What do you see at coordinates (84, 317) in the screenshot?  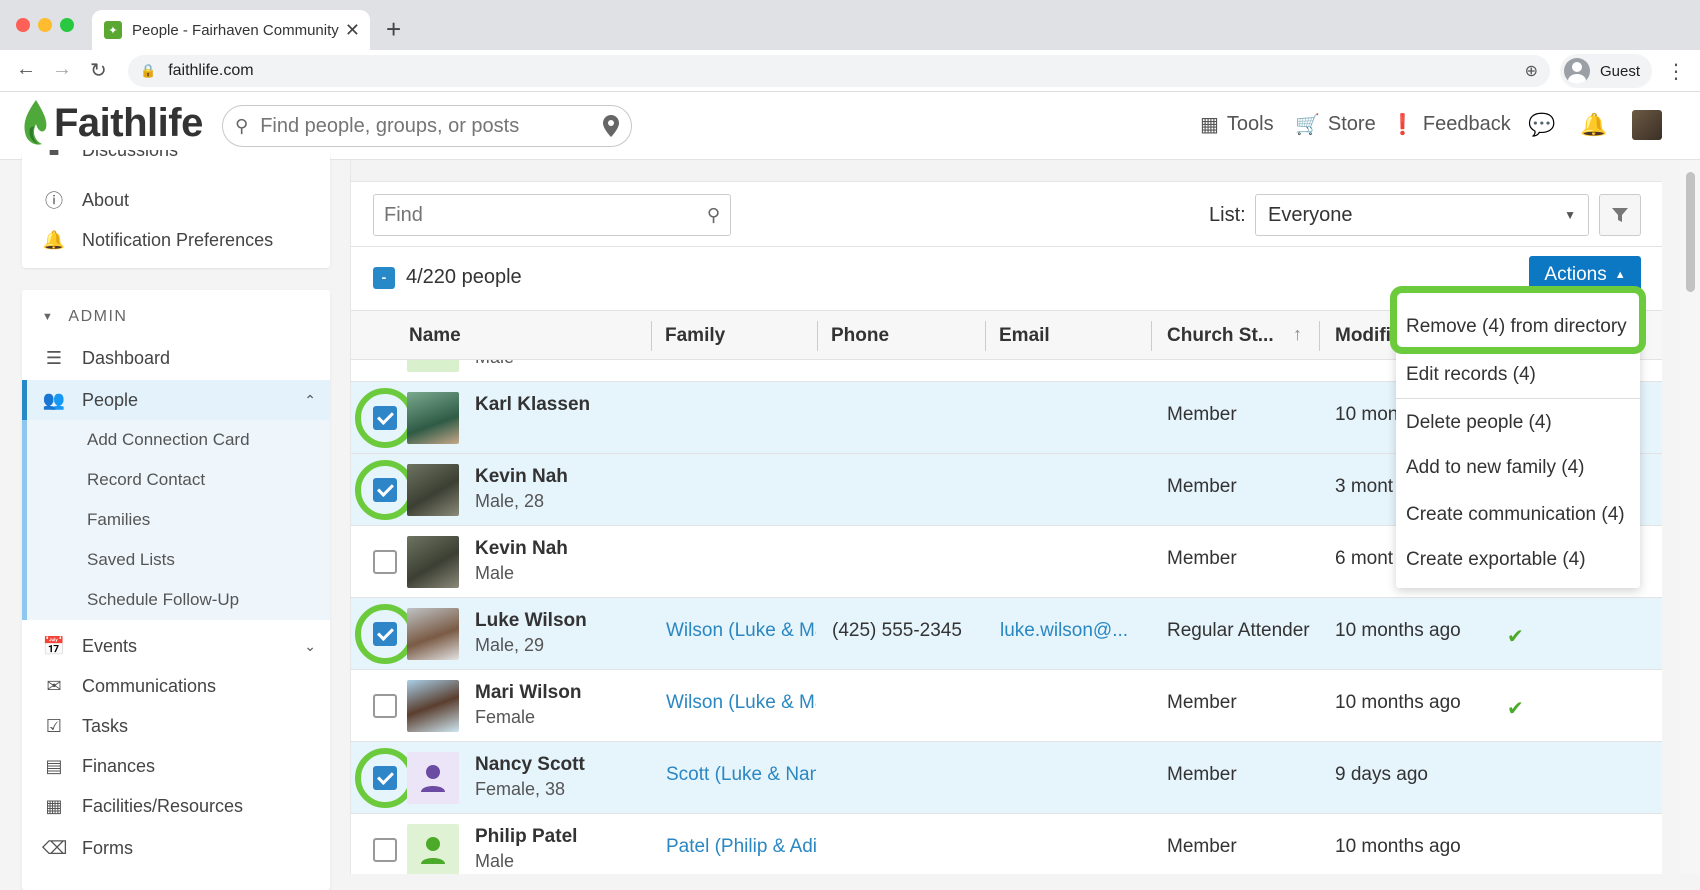 I see `admin-section-header: ▼ ADMIN` at bounding box center [84, 317].